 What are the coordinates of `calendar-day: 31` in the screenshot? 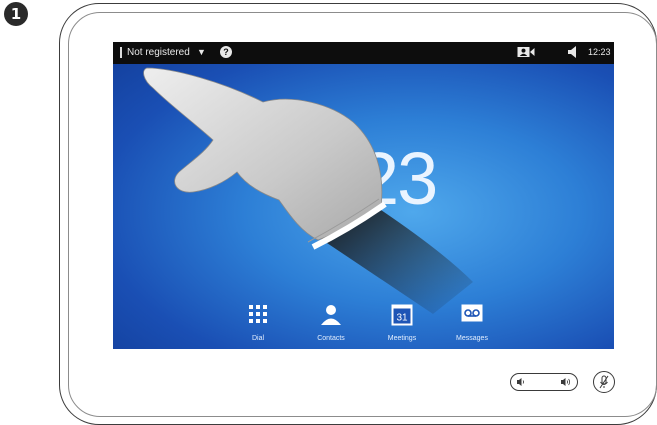 It's located at (402, 318).